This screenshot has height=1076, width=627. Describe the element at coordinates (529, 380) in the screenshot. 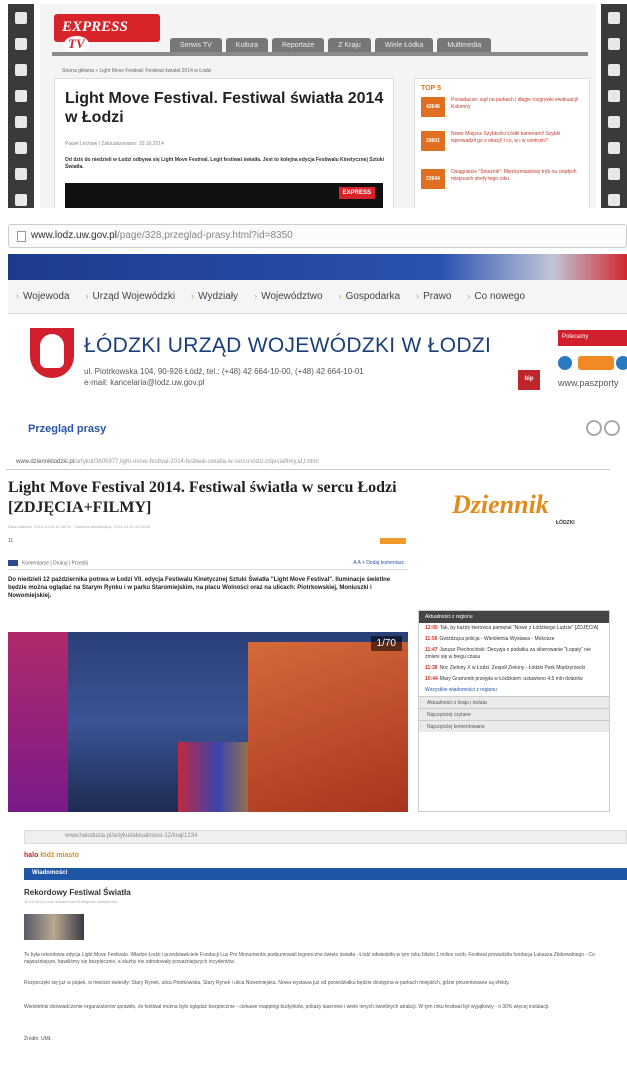

I see `bip-logo: bip` at that location.